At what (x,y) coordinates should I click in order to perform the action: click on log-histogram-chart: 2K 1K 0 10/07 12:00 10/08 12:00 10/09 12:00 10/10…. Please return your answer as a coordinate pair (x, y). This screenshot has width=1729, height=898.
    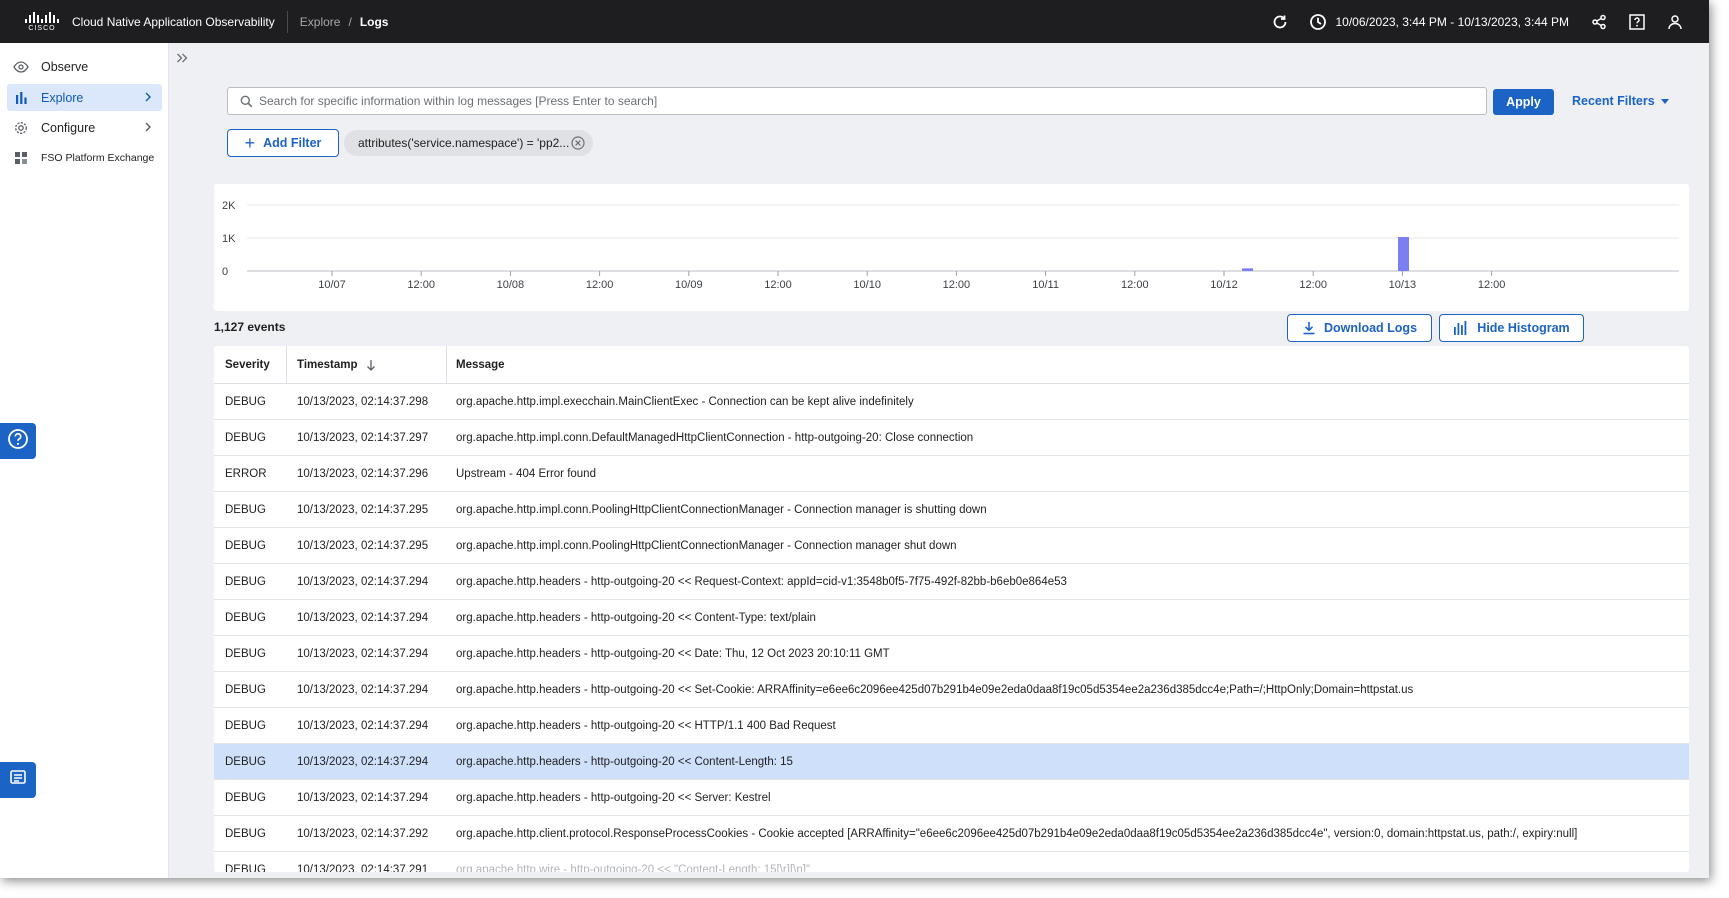
    Looking at the image, I should click on (950, 245).